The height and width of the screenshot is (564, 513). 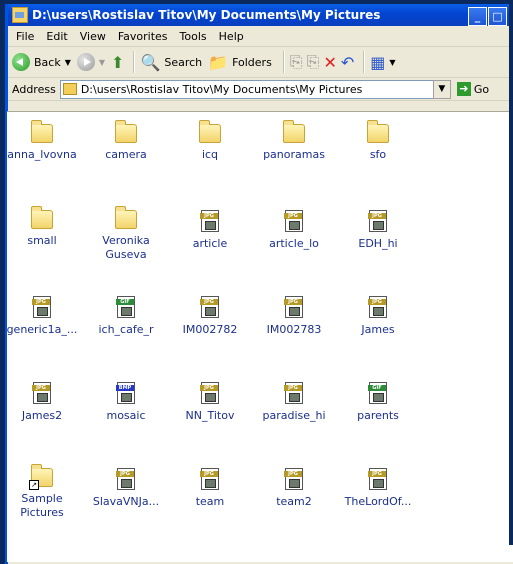 I want to click on file-item: JPG NN_Titov, so click(x=210, y=402).